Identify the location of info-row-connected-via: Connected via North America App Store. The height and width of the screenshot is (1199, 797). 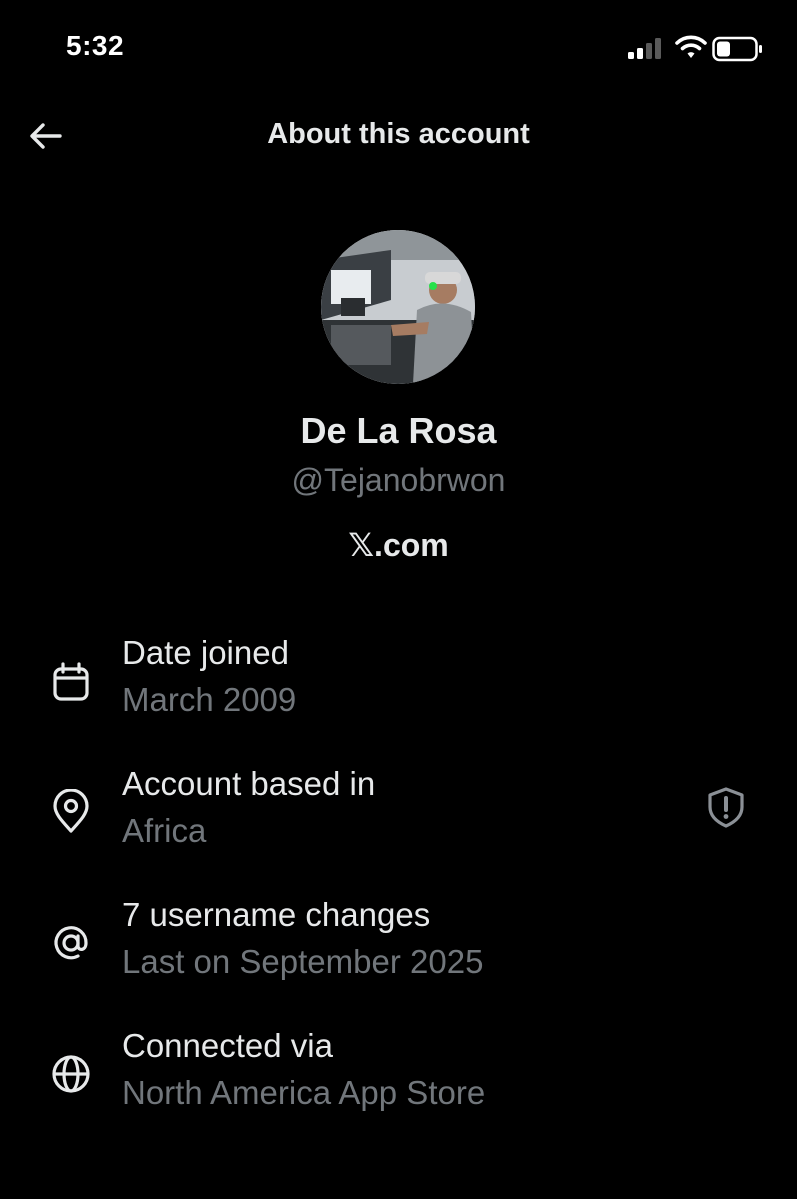
(398, 1082).